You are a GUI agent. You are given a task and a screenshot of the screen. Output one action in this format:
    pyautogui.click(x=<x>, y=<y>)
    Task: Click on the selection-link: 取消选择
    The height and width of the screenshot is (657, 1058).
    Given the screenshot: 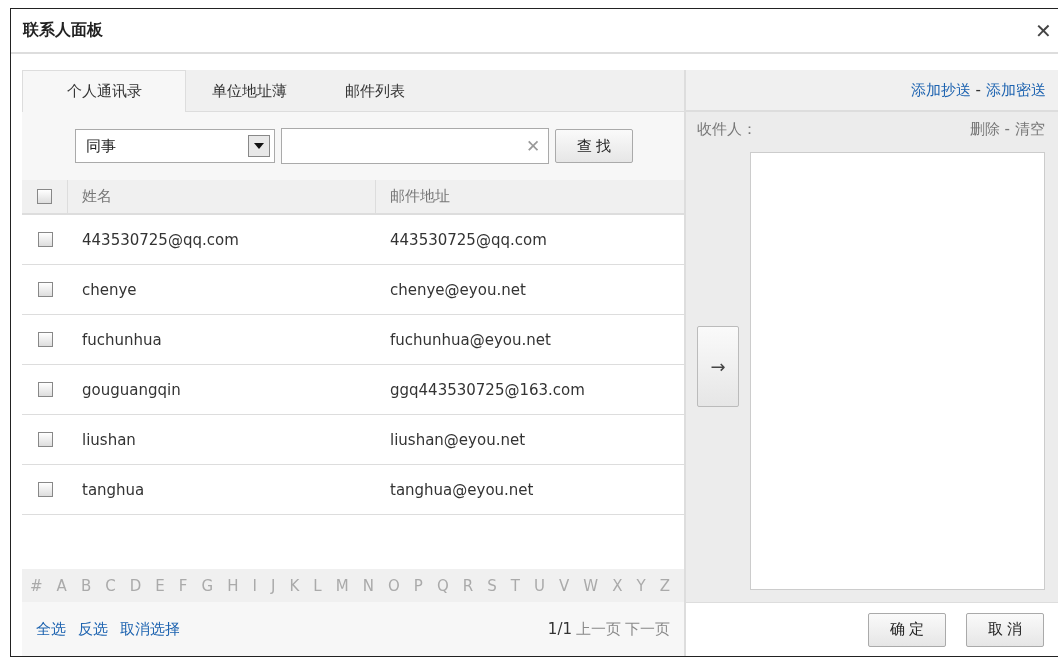 What is the action you would take?
    pyautogui.click(x=150, y=629)
    